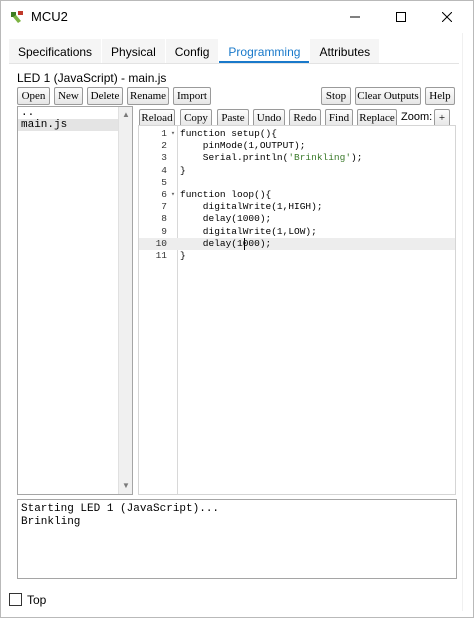 This screenshot has width=474, height=618. What do you see at coordinates (126, 115) in the screenshot?
I see `scroll-up-icon: ▲` at bounding box center [126, 115].